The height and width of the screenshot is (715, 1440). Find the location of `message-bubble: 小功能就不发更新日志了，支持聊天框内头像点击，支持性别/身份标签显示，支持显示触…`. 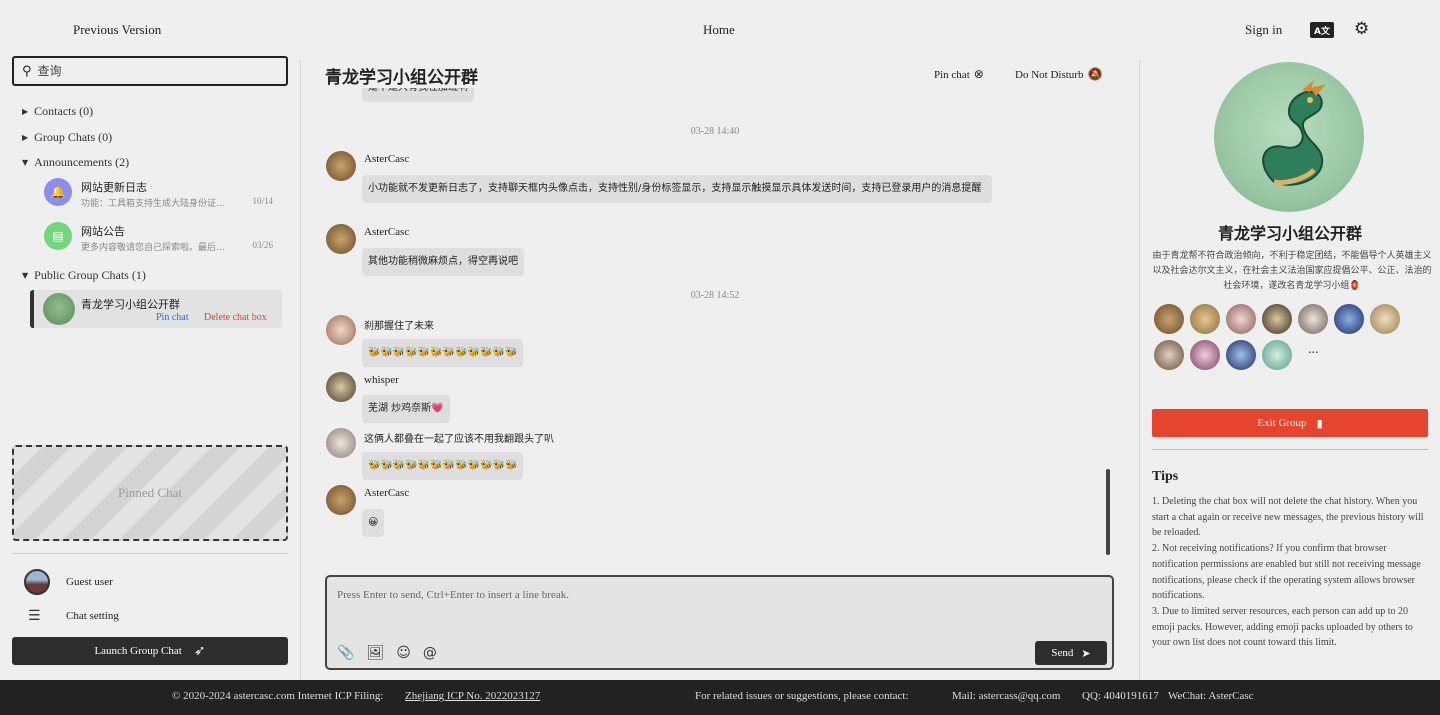

message-bubble: 小功能就不发更新日志了，支持聊天框内头像点击，支持性别/身份标签显示，支持显示触… is located at coordinates (677, 189).